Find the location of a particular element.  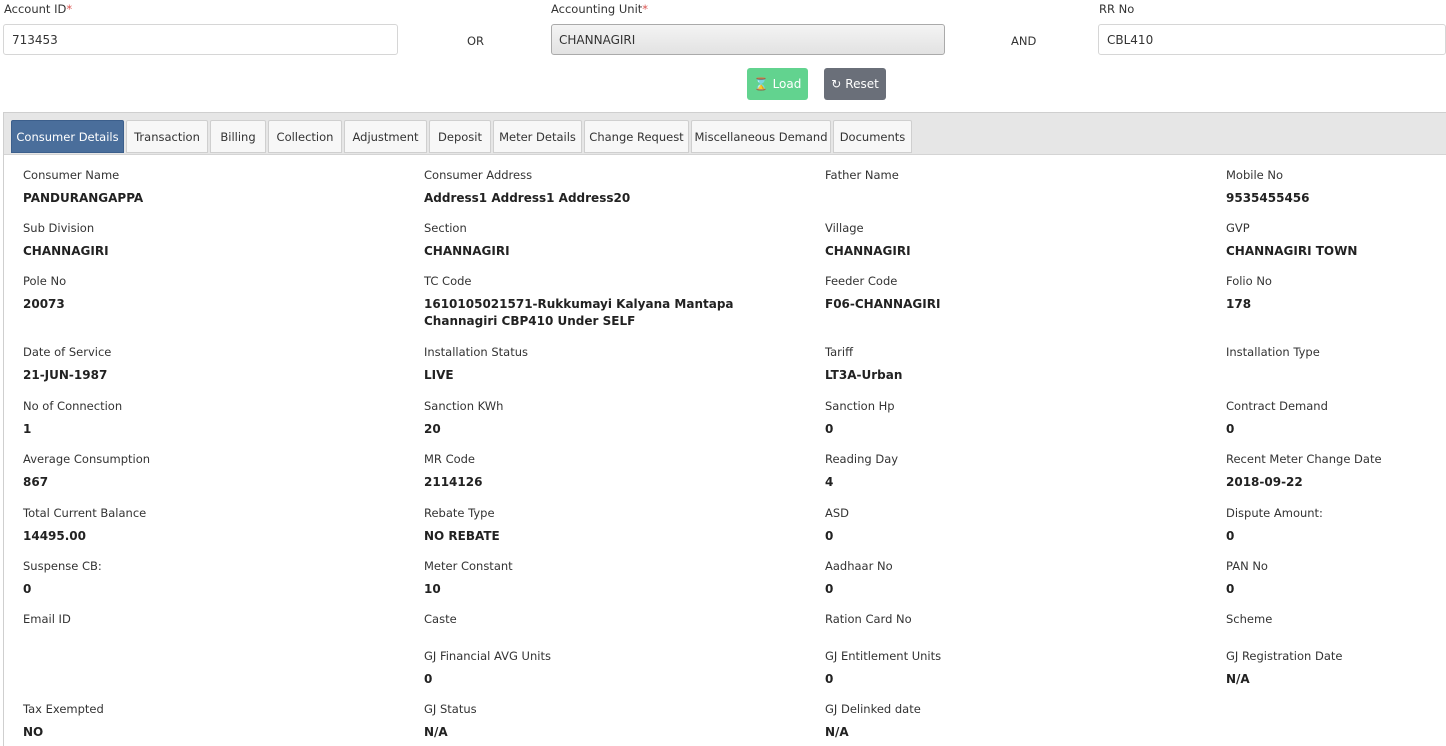

account-id-label-text: Account ID is located at coordinates (35, 9).